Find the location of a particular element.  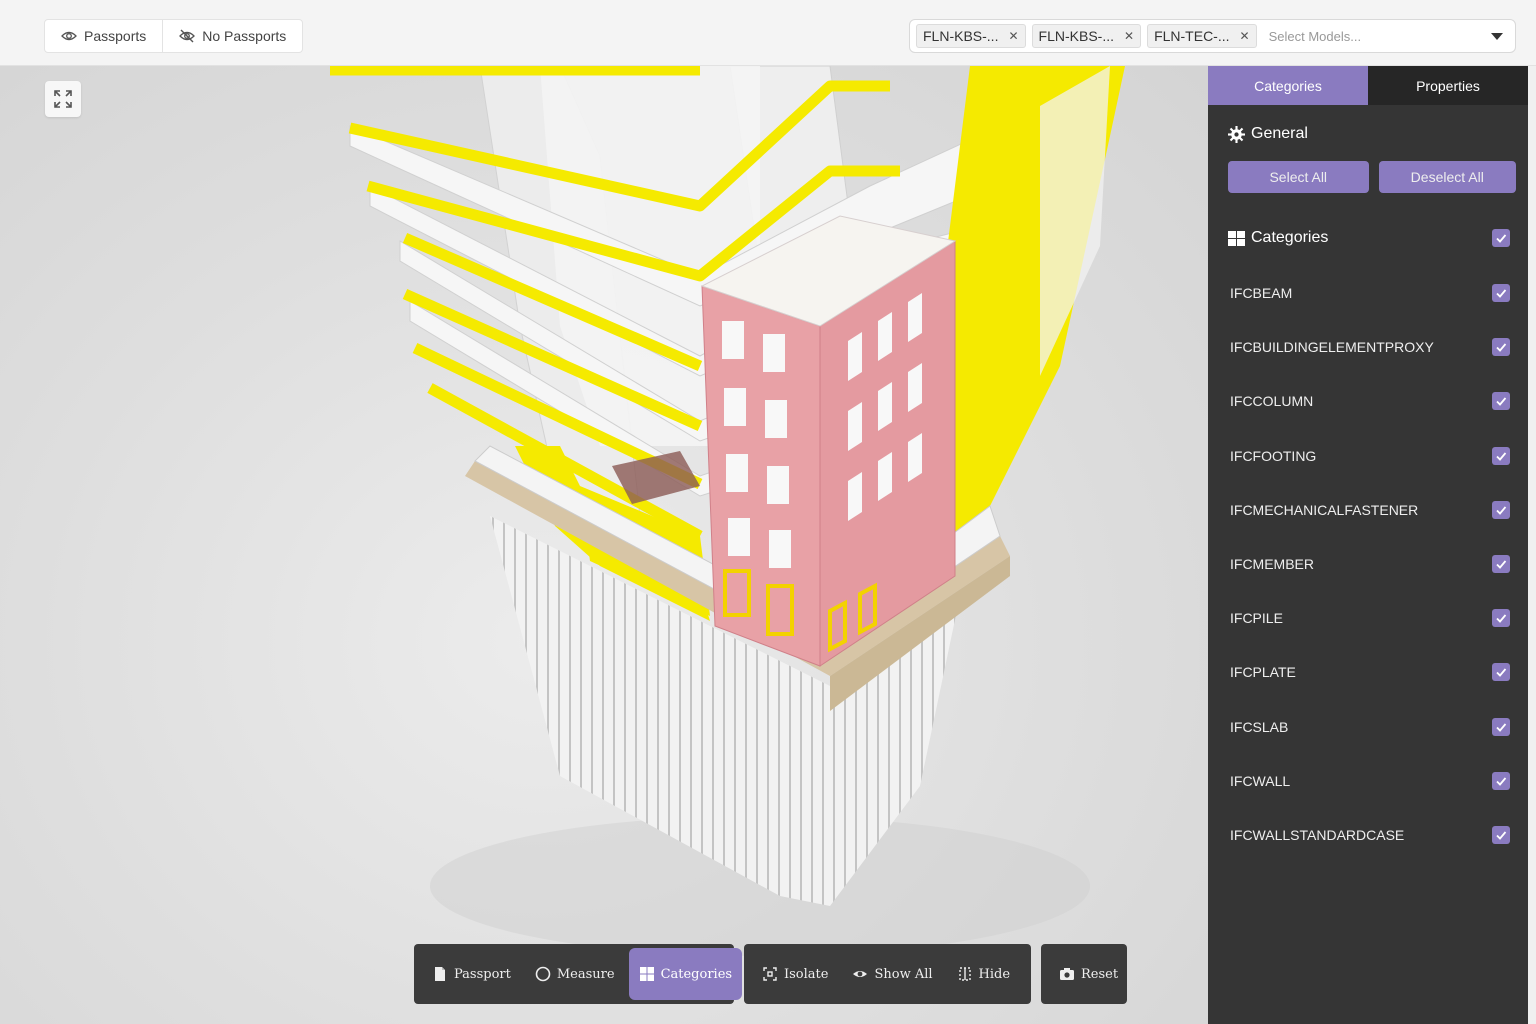

general-actions: Select All Deselect All is located at coordinates (1368, 168).